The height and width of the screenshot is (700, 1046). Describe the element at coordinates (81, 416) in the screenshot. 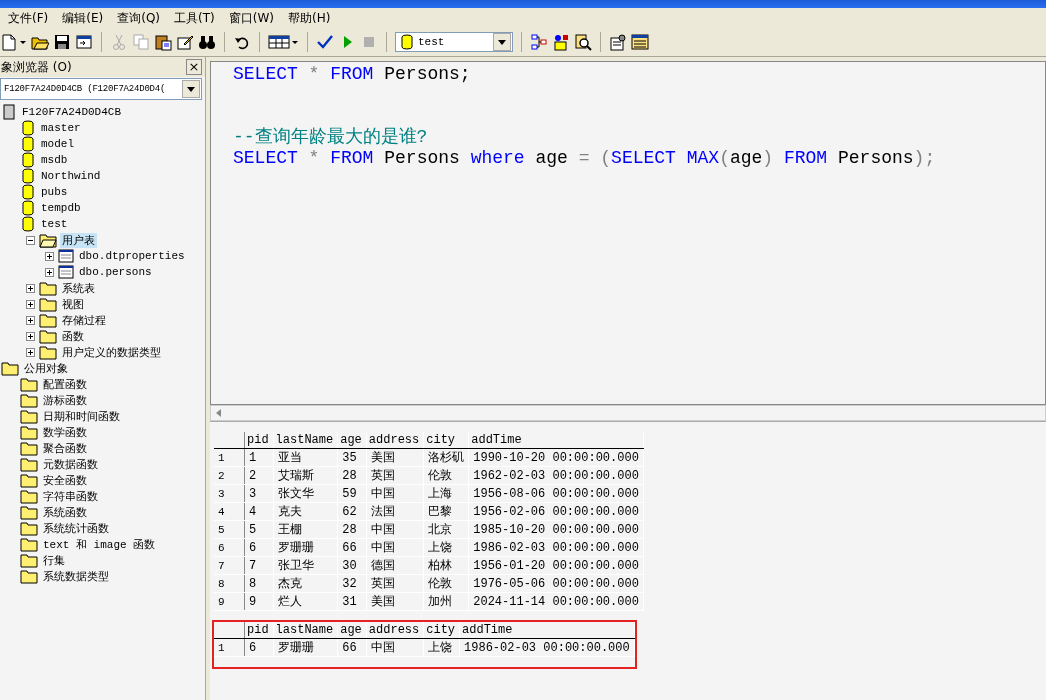

I see `tree-item: 日期和时间函数` at that location.